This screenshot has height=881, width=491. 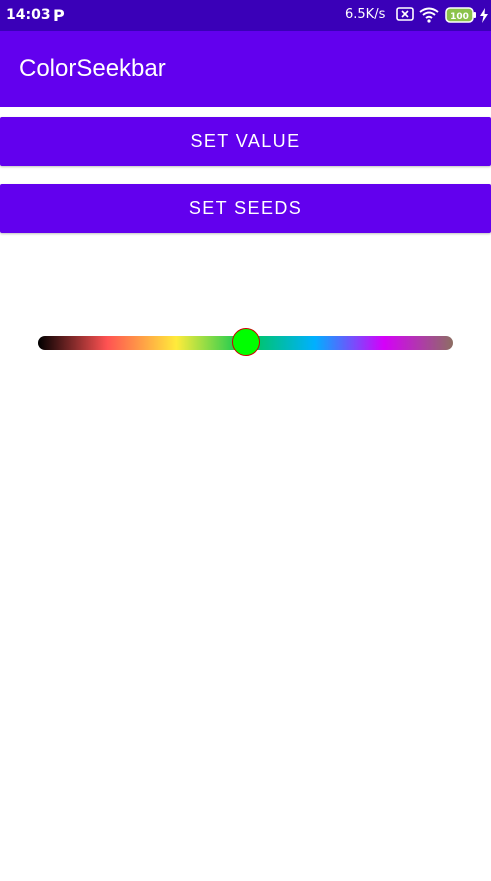 I want to click on sim-disabled-icon, so click(x=405, y=16).